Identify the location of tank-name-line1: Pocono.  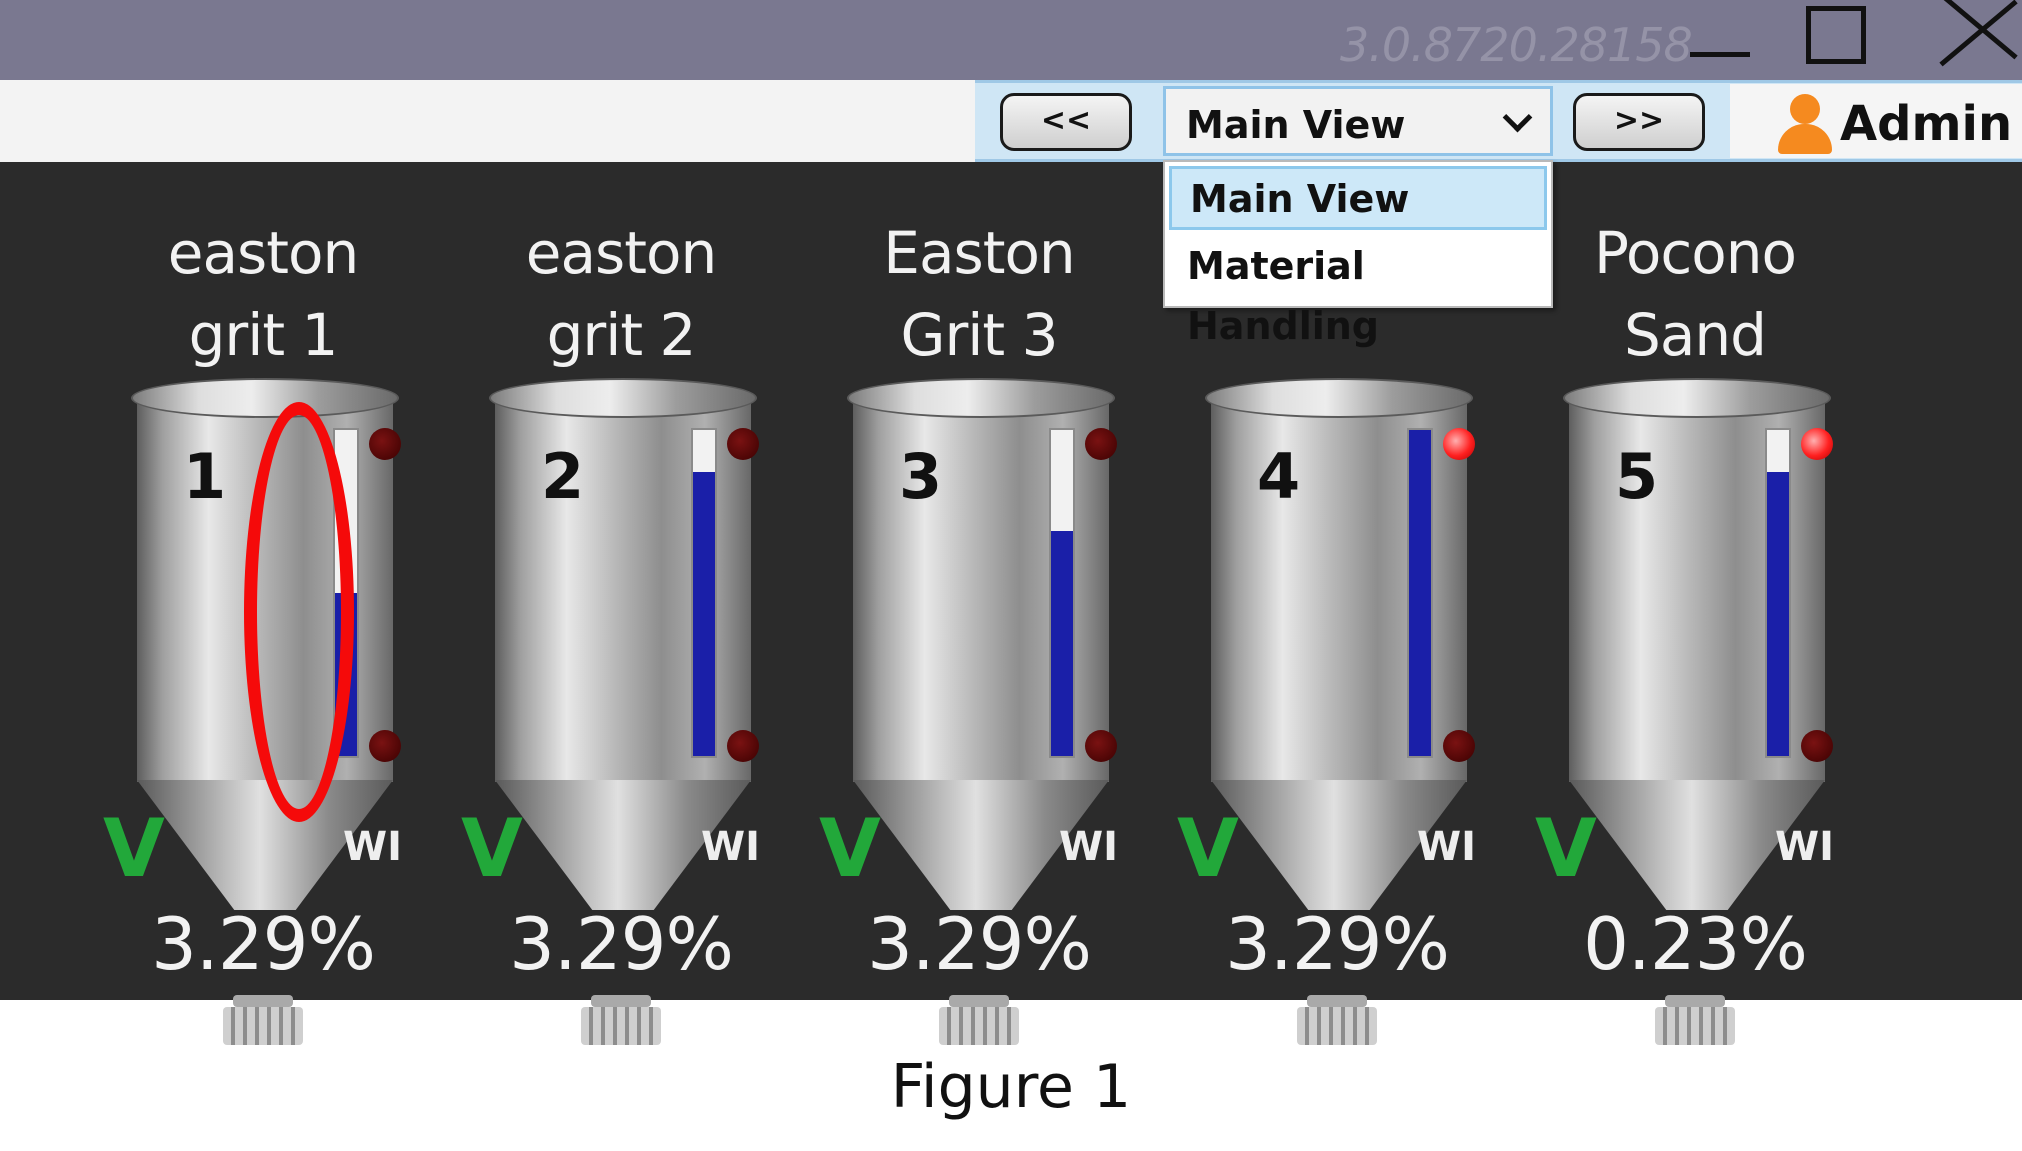
(1695, 253).